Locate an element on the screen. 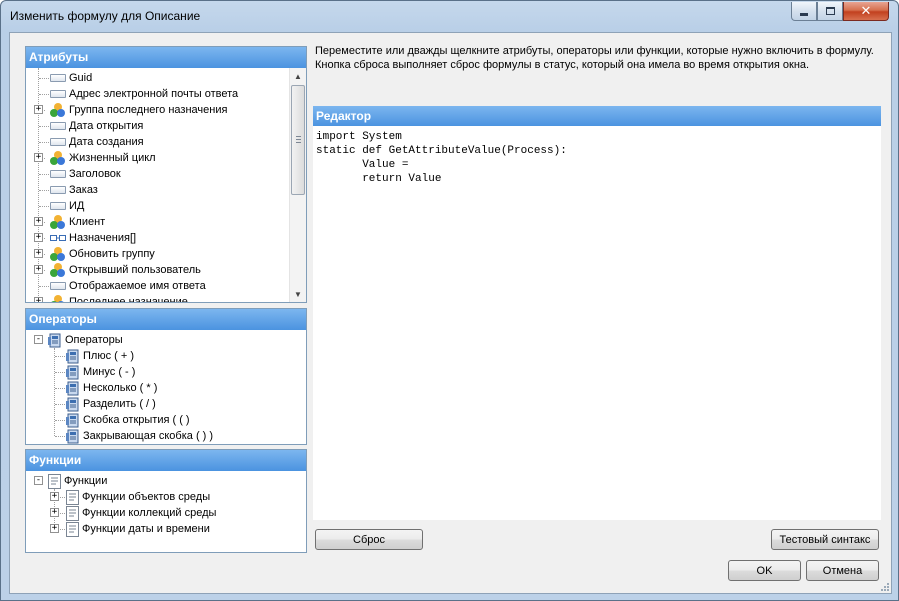 Image resolution: width=899 pixels, height=601 pixels. tree-item-label: Плюс ( + ) is located at coordinates (108, 356).